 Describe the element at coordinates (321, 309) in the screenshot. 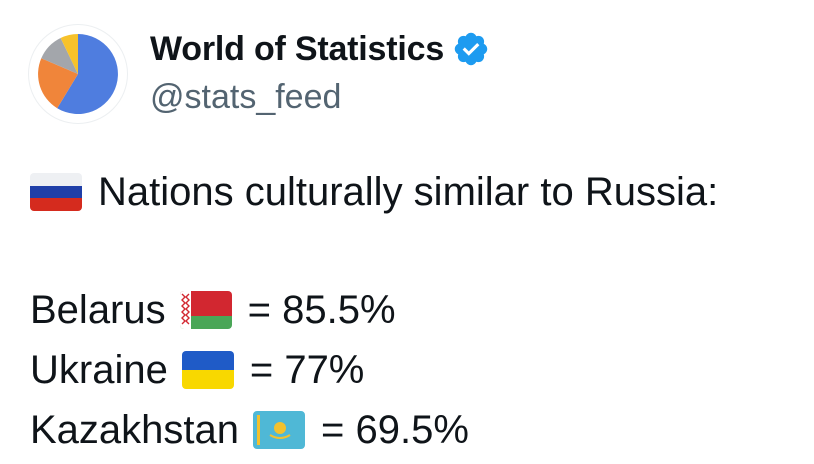

I see `stat-value: = 85.5%` at that location.